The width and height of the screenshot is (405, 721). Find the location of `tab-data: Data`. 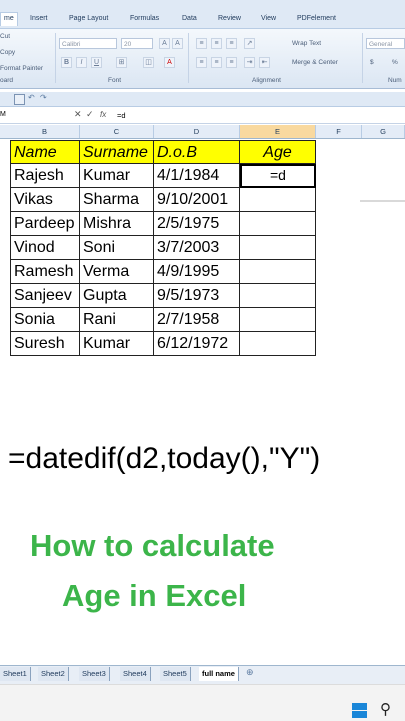

tab-data: Data is located at coordinates (189, 18).